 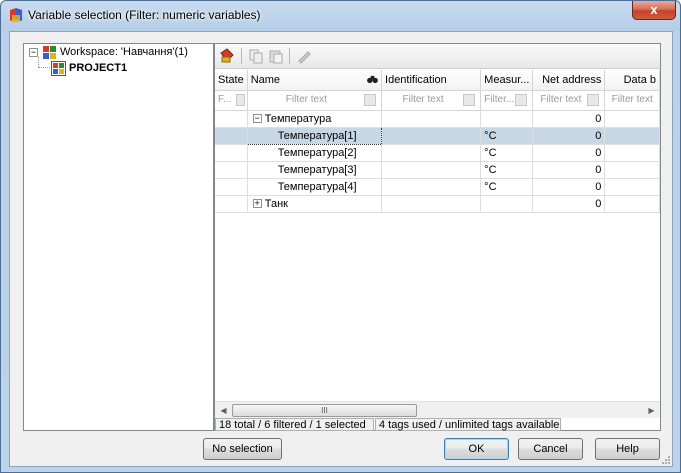 I want to click on tree-item-workspace: − Workspace: 'Навчання'(1), so click(x=118, y=53).